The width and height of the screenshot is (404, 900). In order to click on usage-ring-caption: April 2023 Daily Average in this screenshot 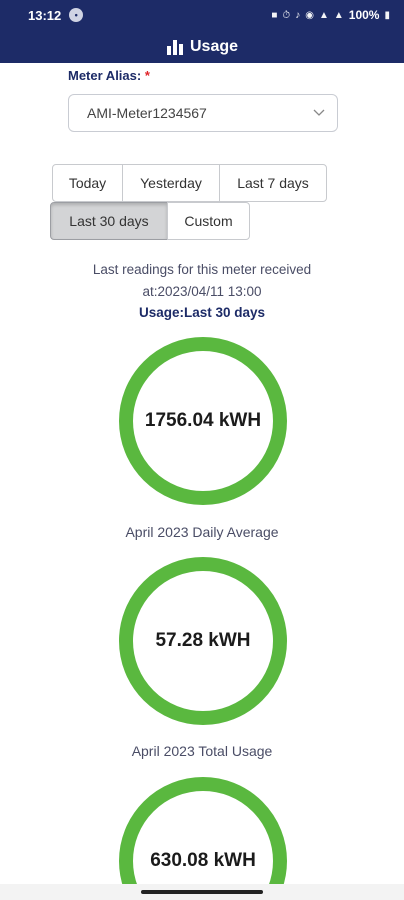, I will do `click(202, 532)`.